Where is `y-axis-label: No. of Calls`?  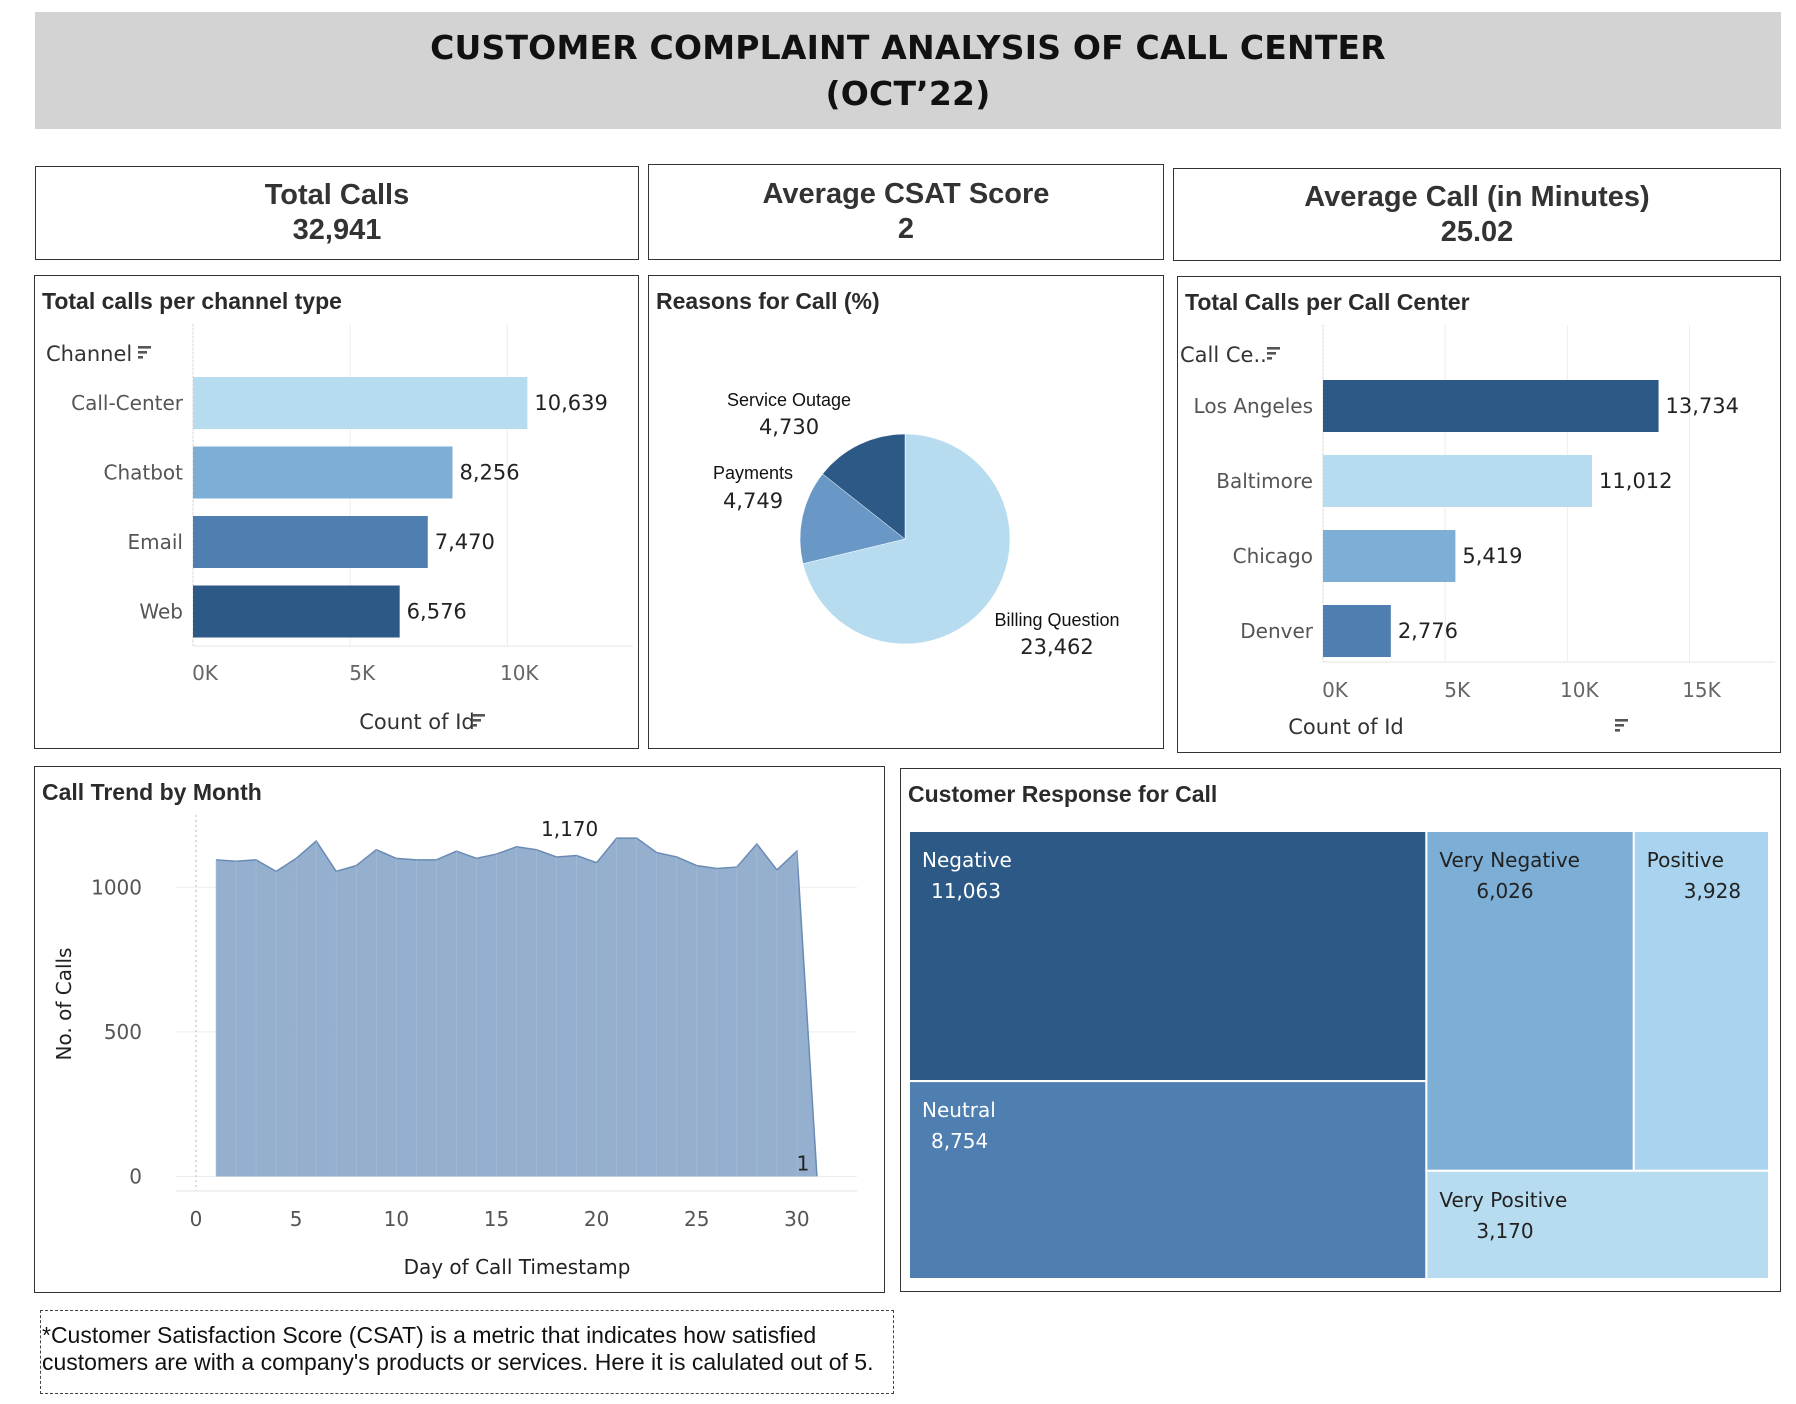 y-axis-label: No. of Calls is located at coordinates (64, 1004).